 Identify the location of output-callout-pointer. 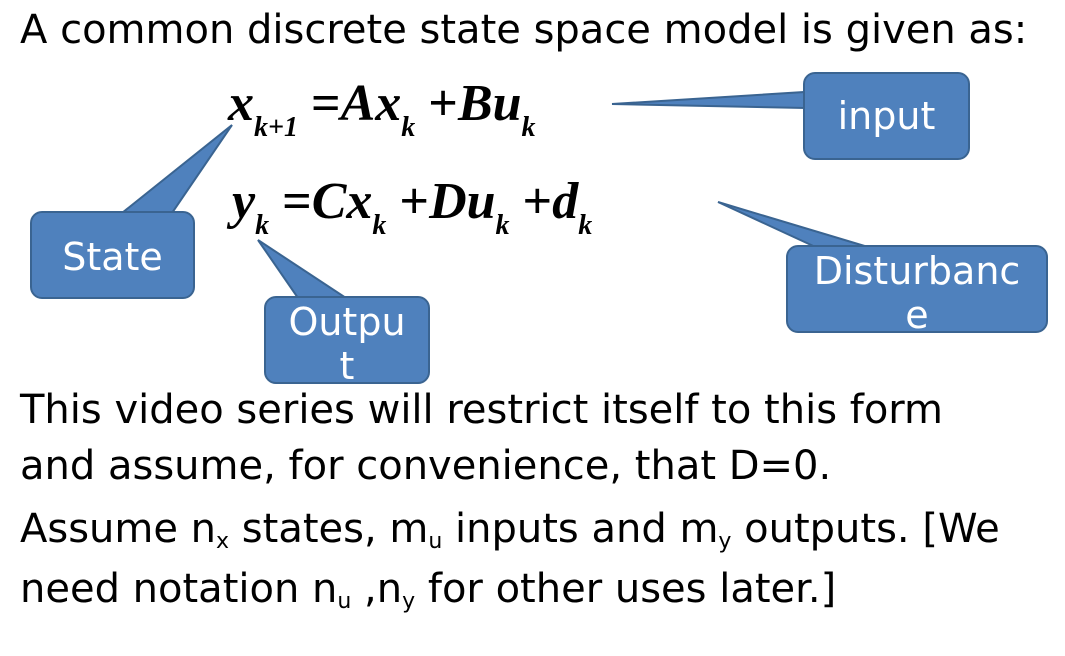
(303, 269).